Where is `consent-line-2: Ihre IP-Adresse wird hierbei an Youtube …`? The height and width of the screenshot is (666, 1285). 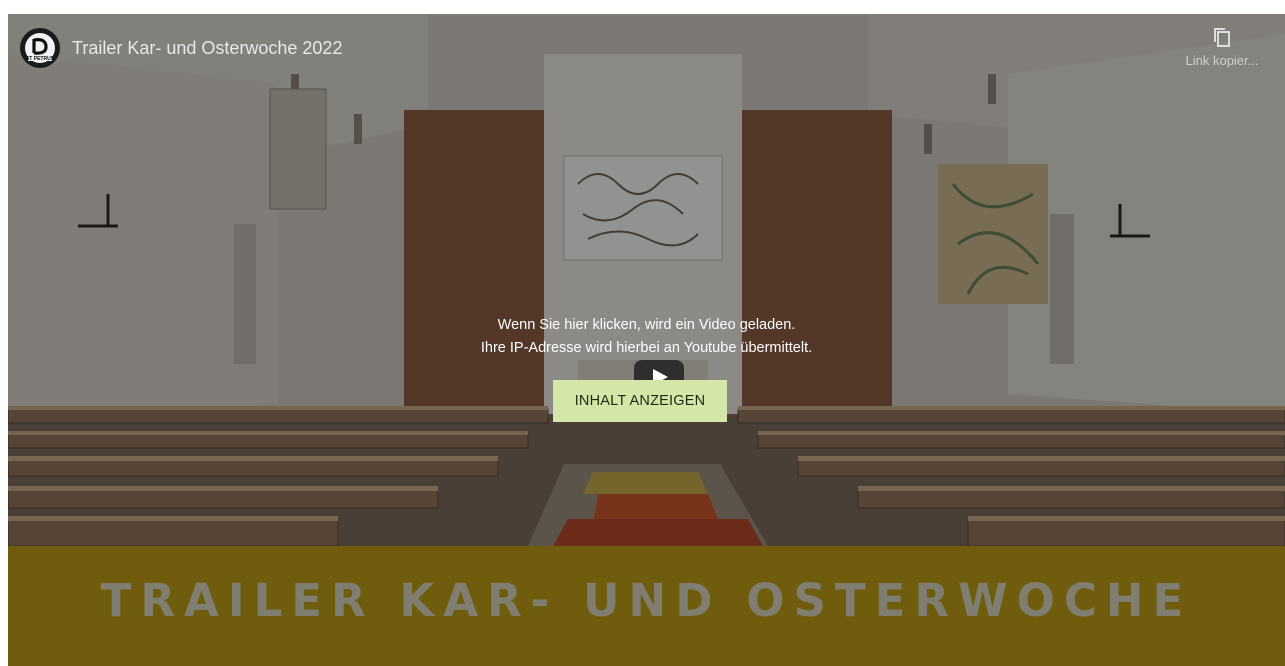 consent-line-2: Ihre IP-Adresse wird hierbei an Youtube … is located at coordinates (646, 348).